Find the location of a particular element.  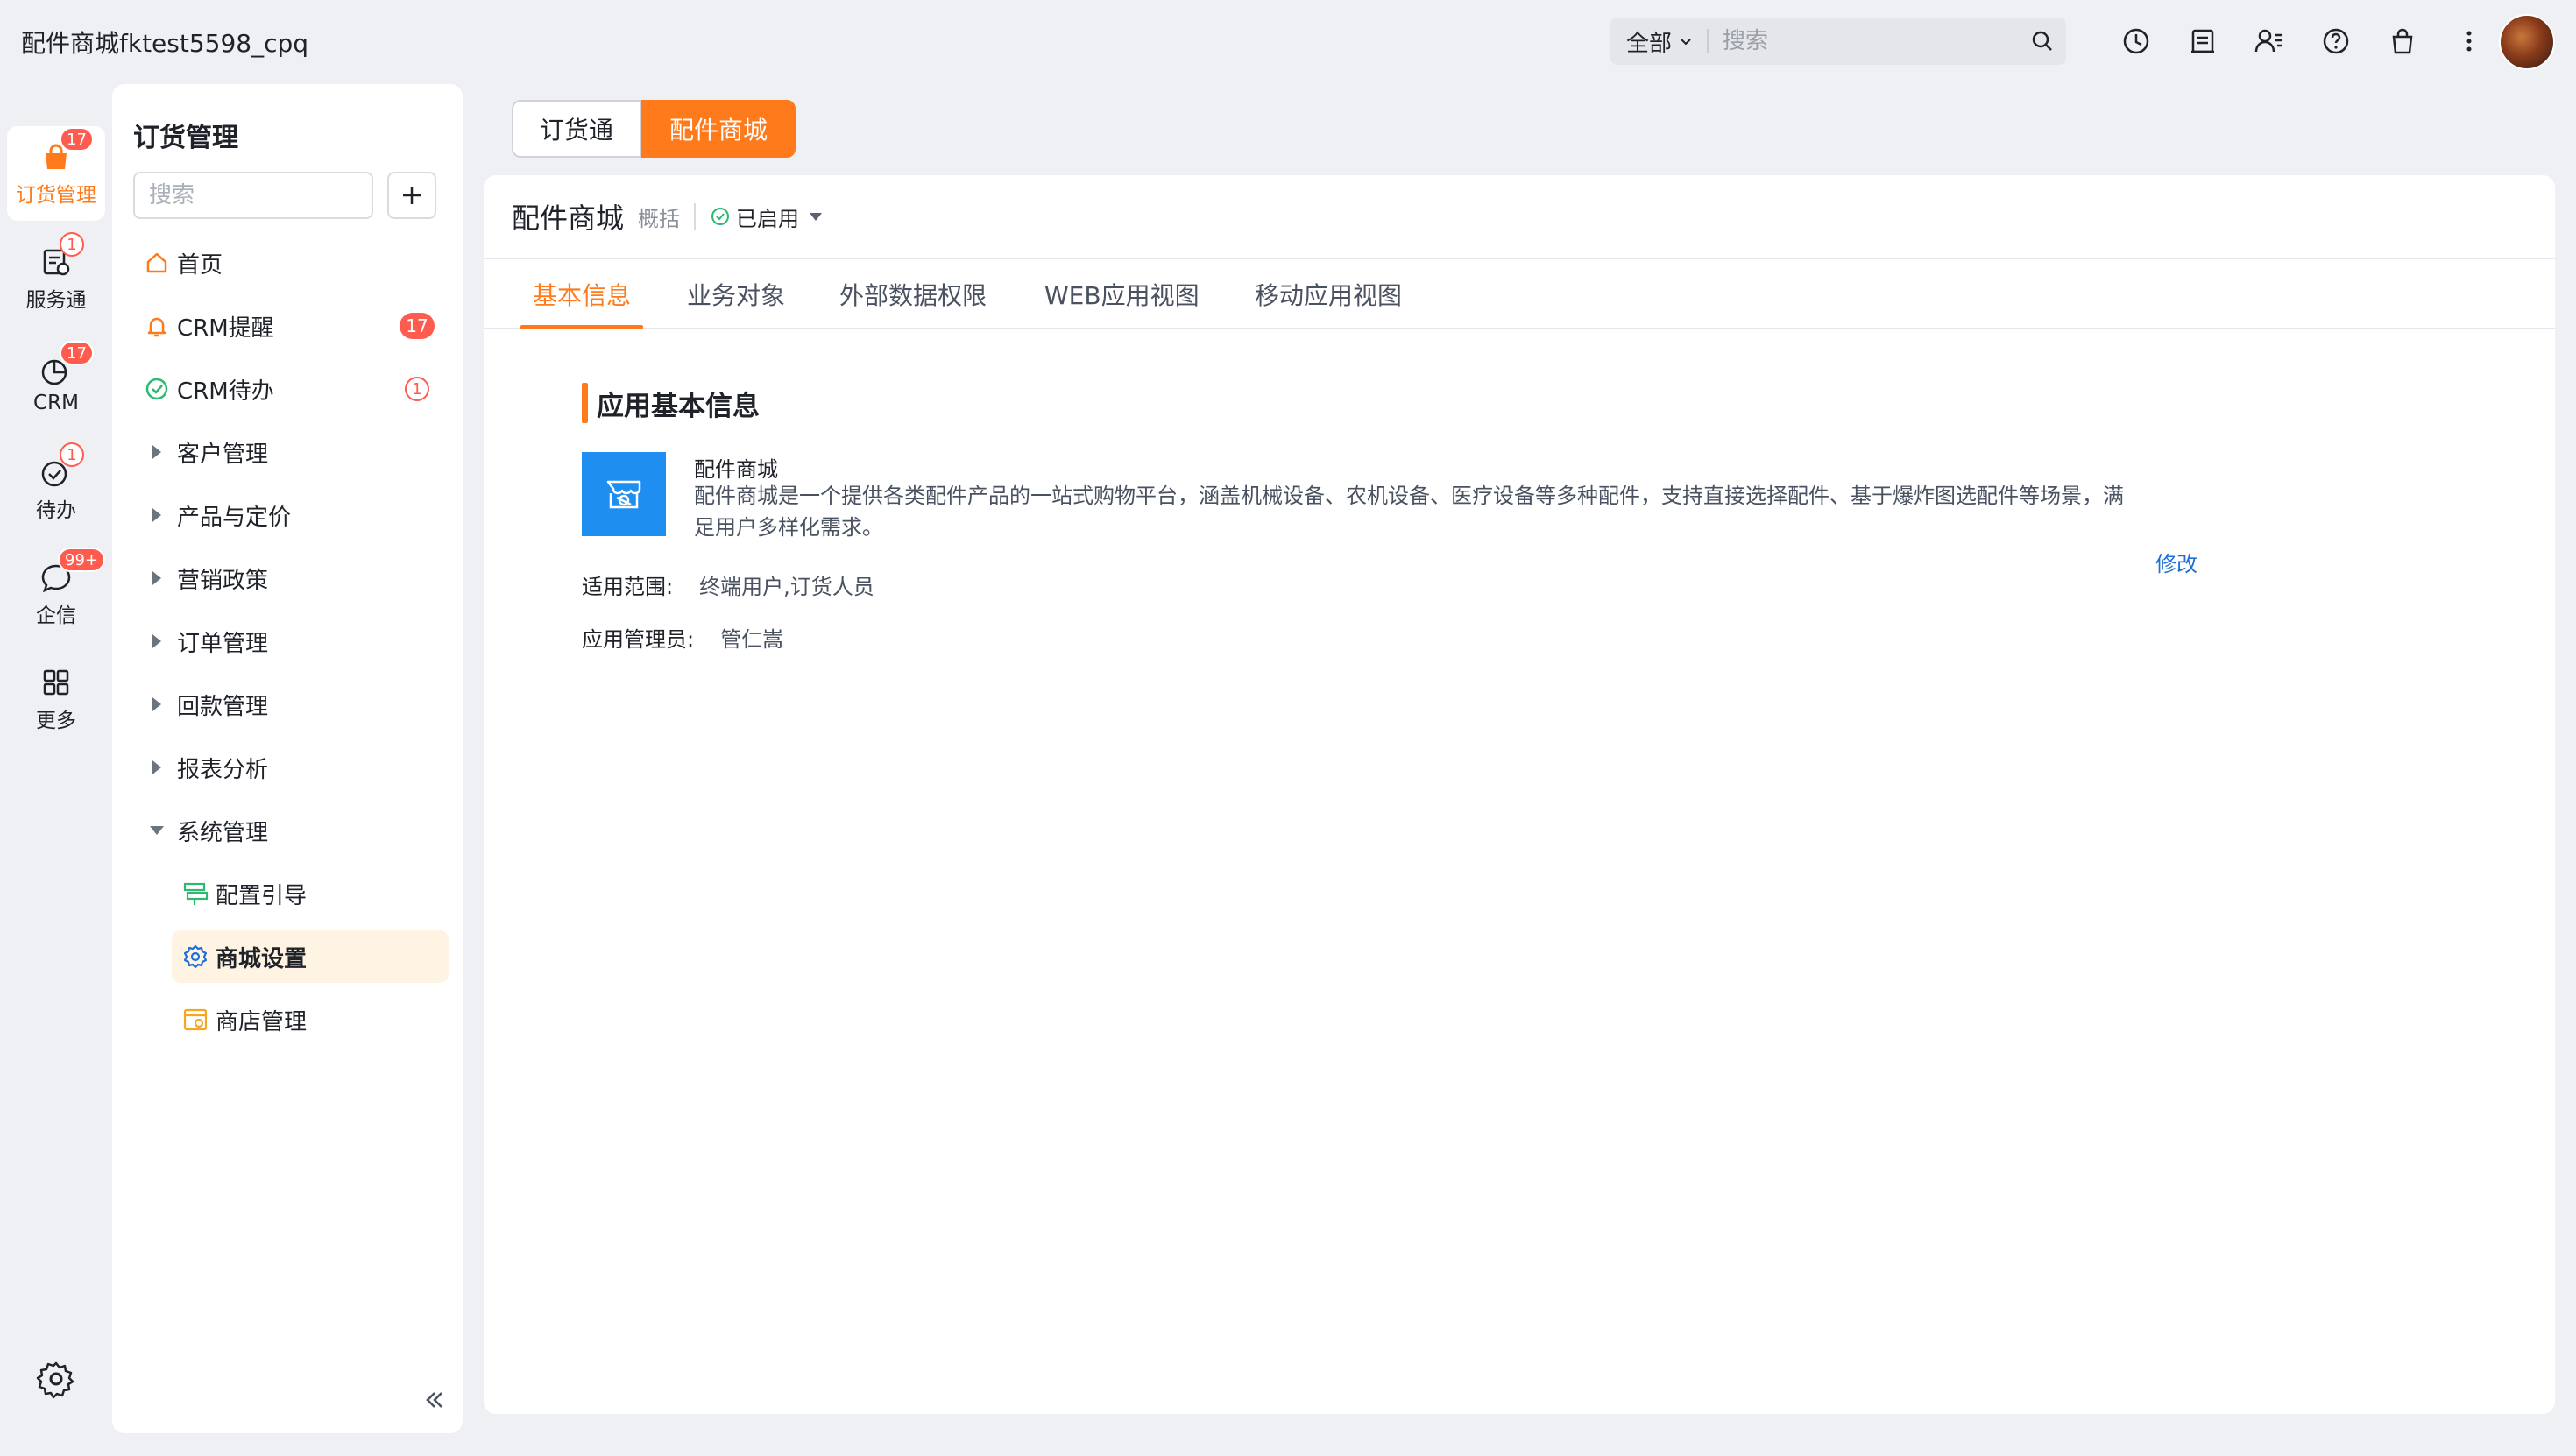

search-input is located at coordinates (1871, 41).